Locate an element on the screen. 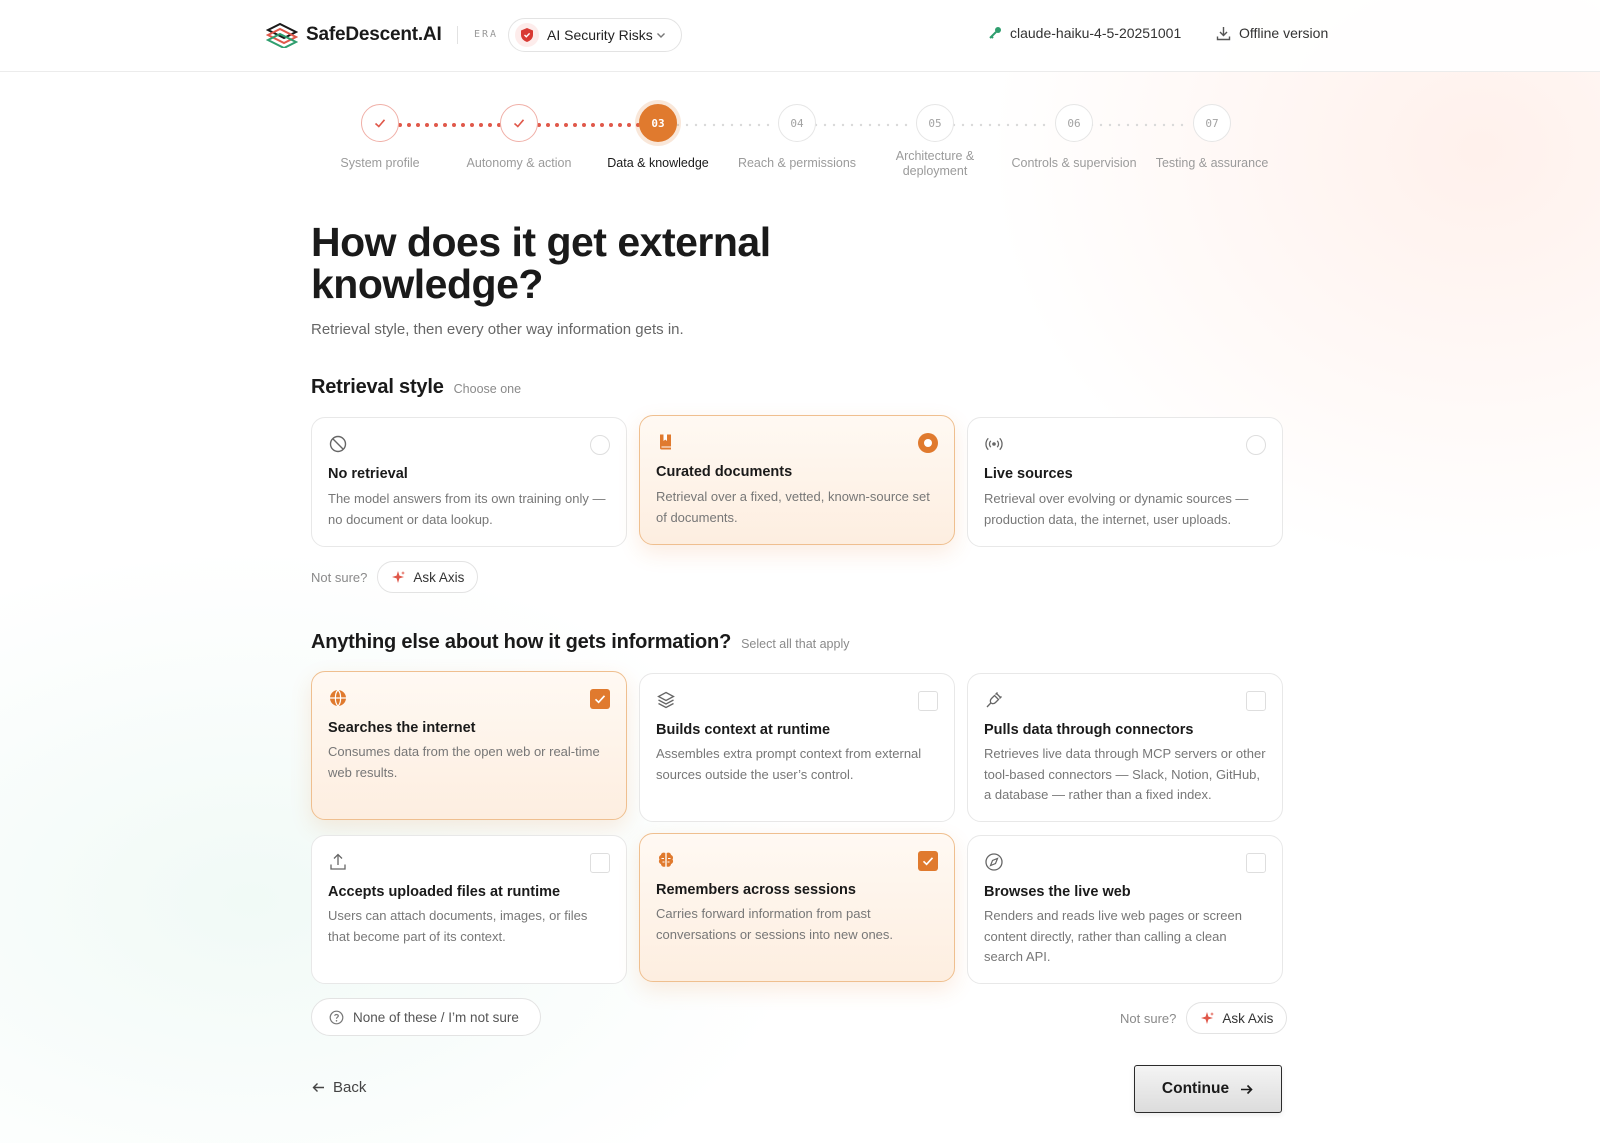  step-reach-permissions: 04 Reach & permissions is located at coordinates (797, 137).